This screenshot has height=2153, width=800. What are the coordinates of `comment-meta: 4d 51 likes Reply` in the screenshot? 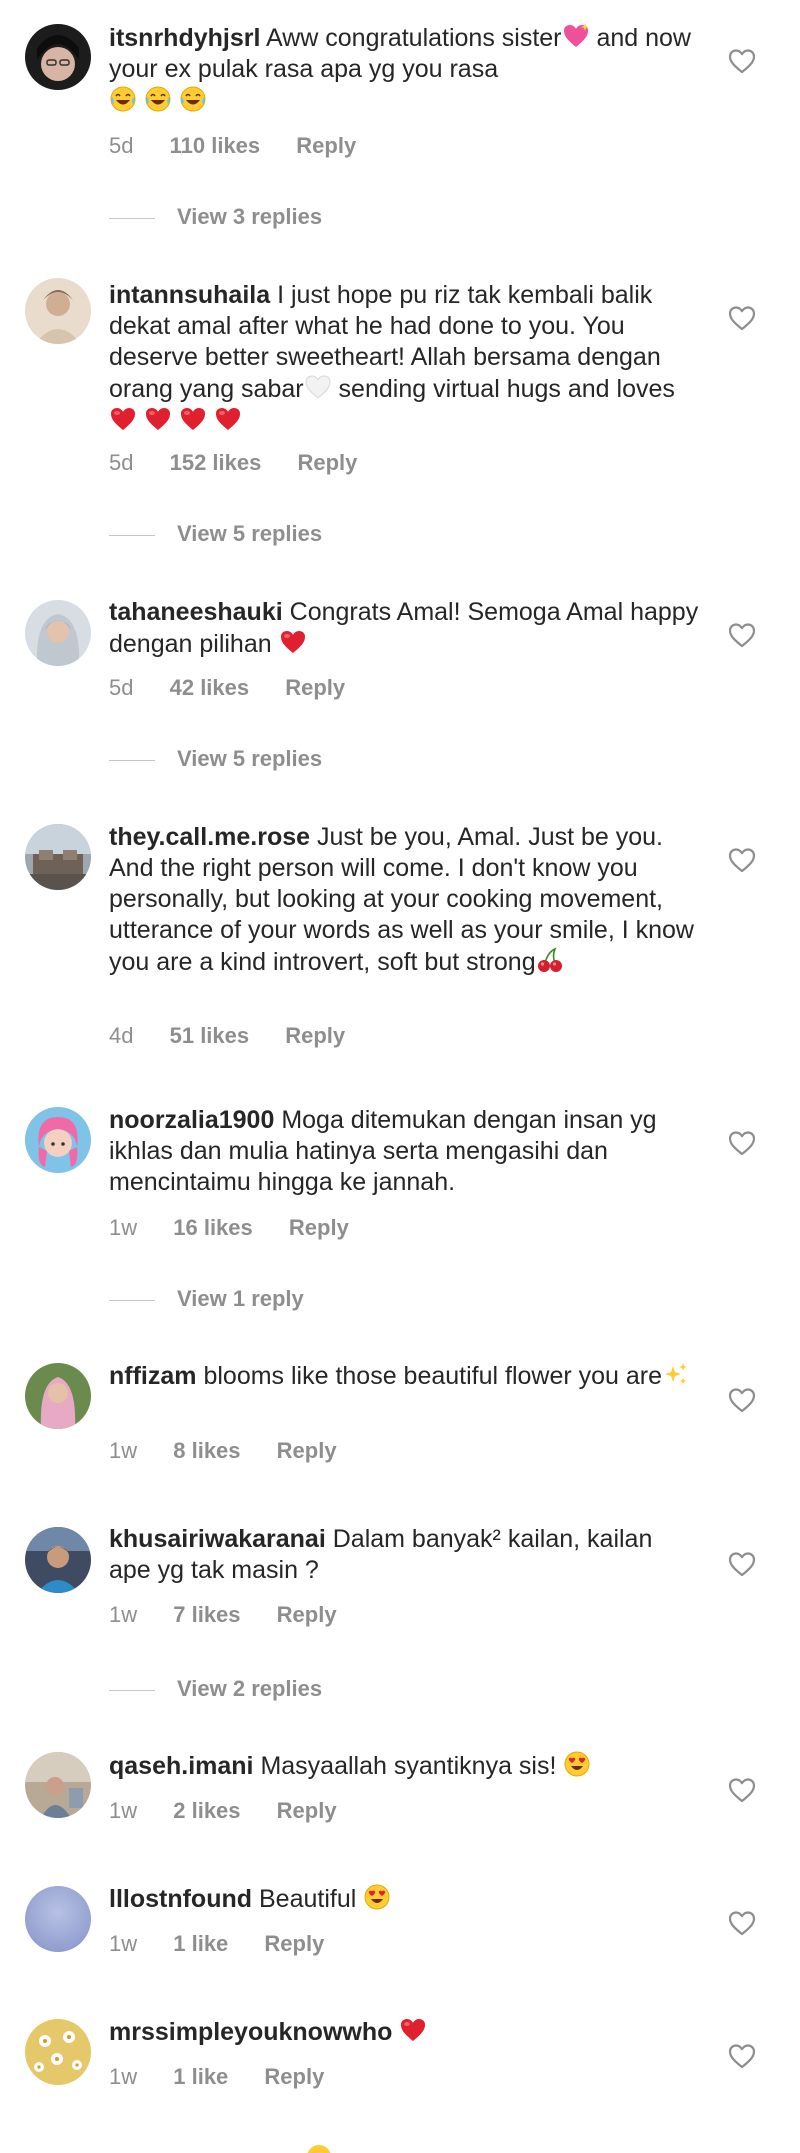 It's located at (242, 1036).